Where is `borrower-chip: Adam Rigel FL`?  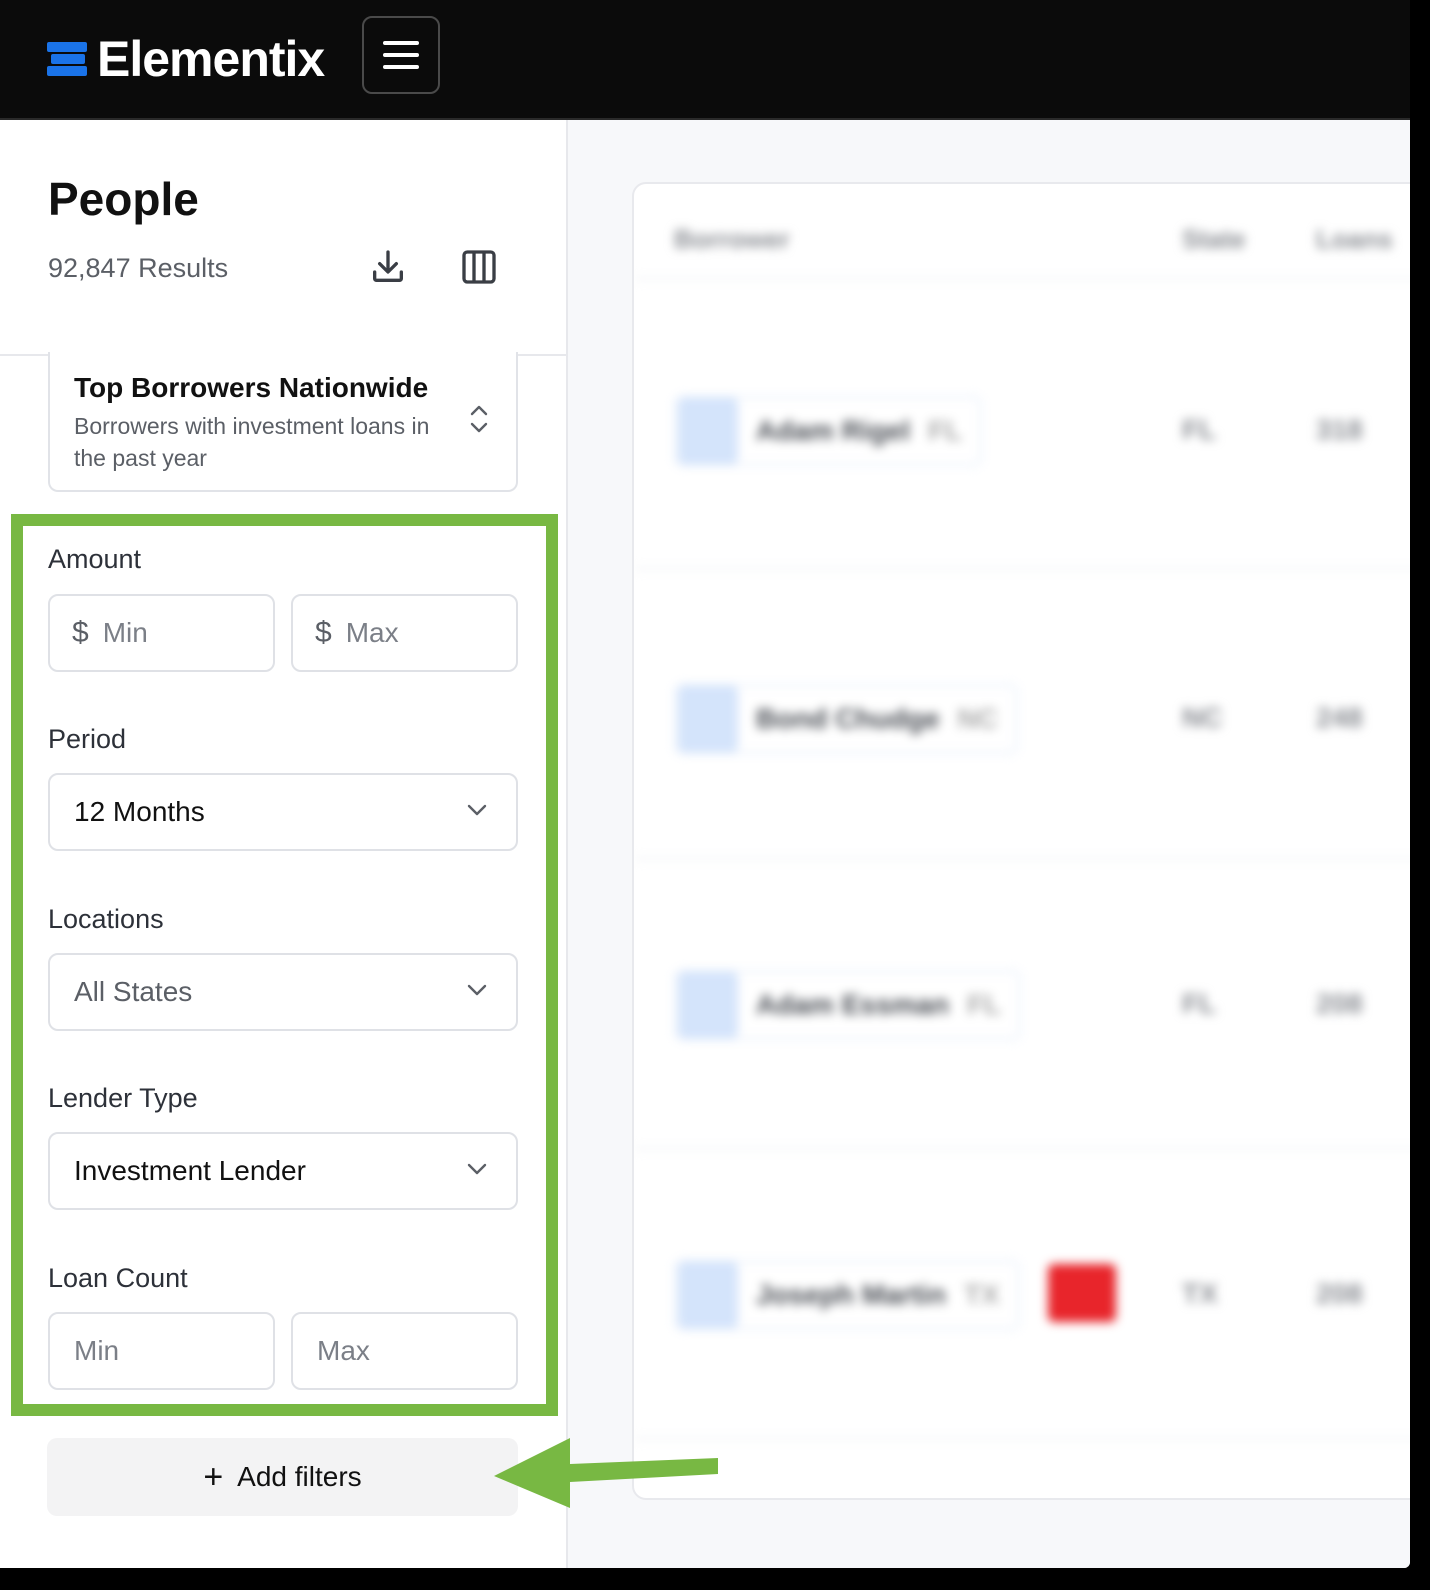 borrower-chip: Adam Rigel FL is located at coordinates (828, 431).